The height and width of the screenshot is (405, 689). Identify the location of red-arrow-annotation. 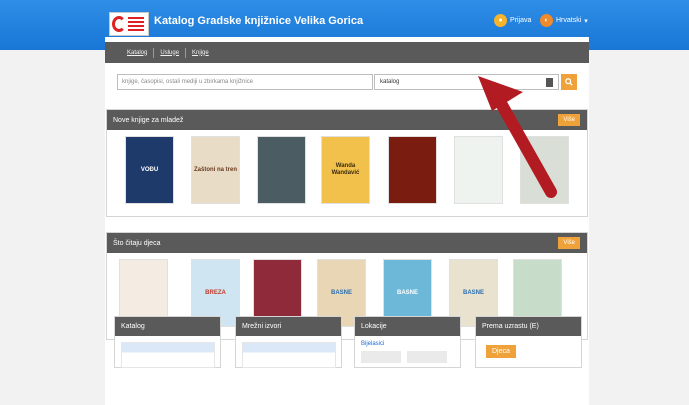
(517, 137).